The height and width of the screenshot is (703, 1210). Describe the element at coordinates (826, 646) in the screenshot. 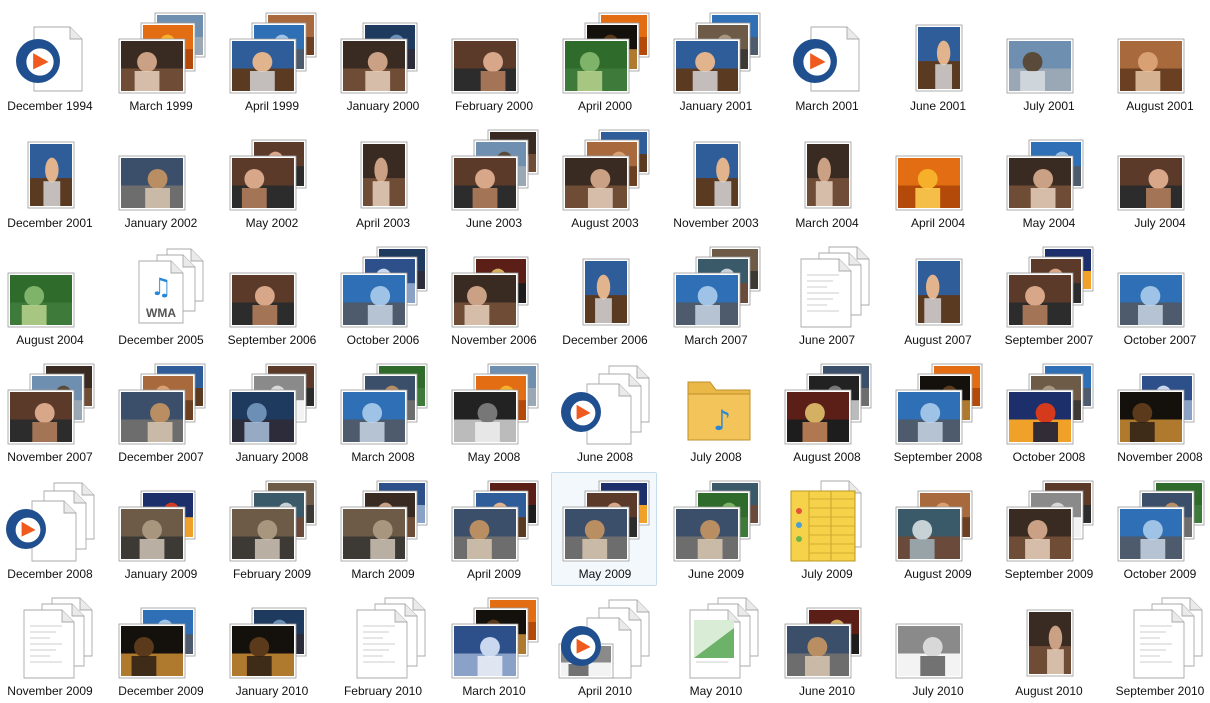

I see `file-item: June 2010` at that location.